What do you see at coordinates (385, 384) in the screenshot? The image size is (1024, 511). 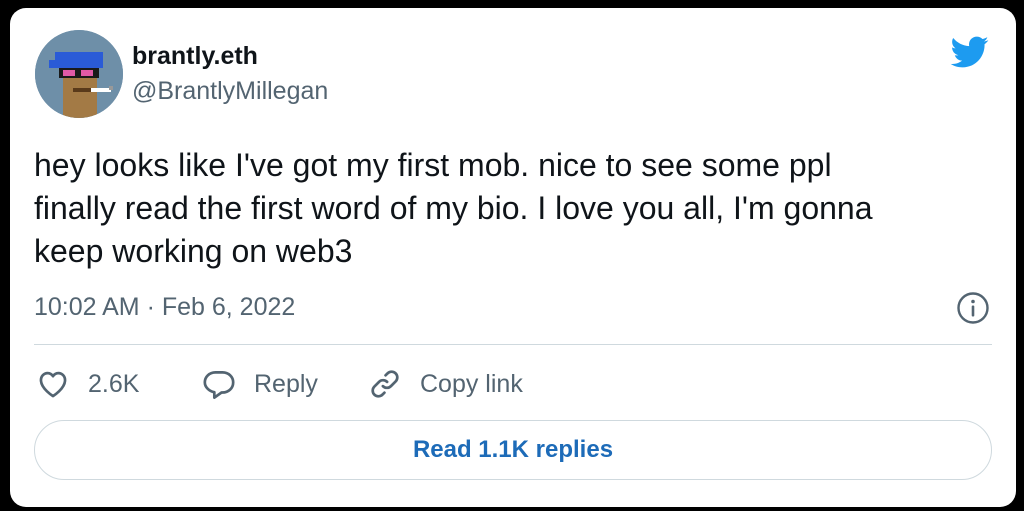 I see `link-icon` at bounding box center [385, 384].